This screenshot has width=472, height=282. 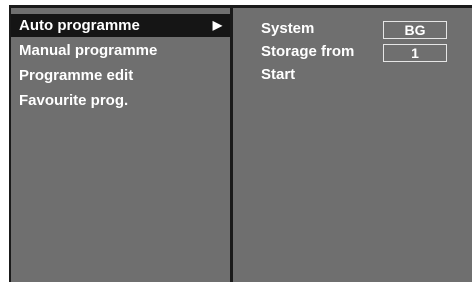 I want to click on menu-item-manual-programme: Manual programme, so click(x=120, y=50).